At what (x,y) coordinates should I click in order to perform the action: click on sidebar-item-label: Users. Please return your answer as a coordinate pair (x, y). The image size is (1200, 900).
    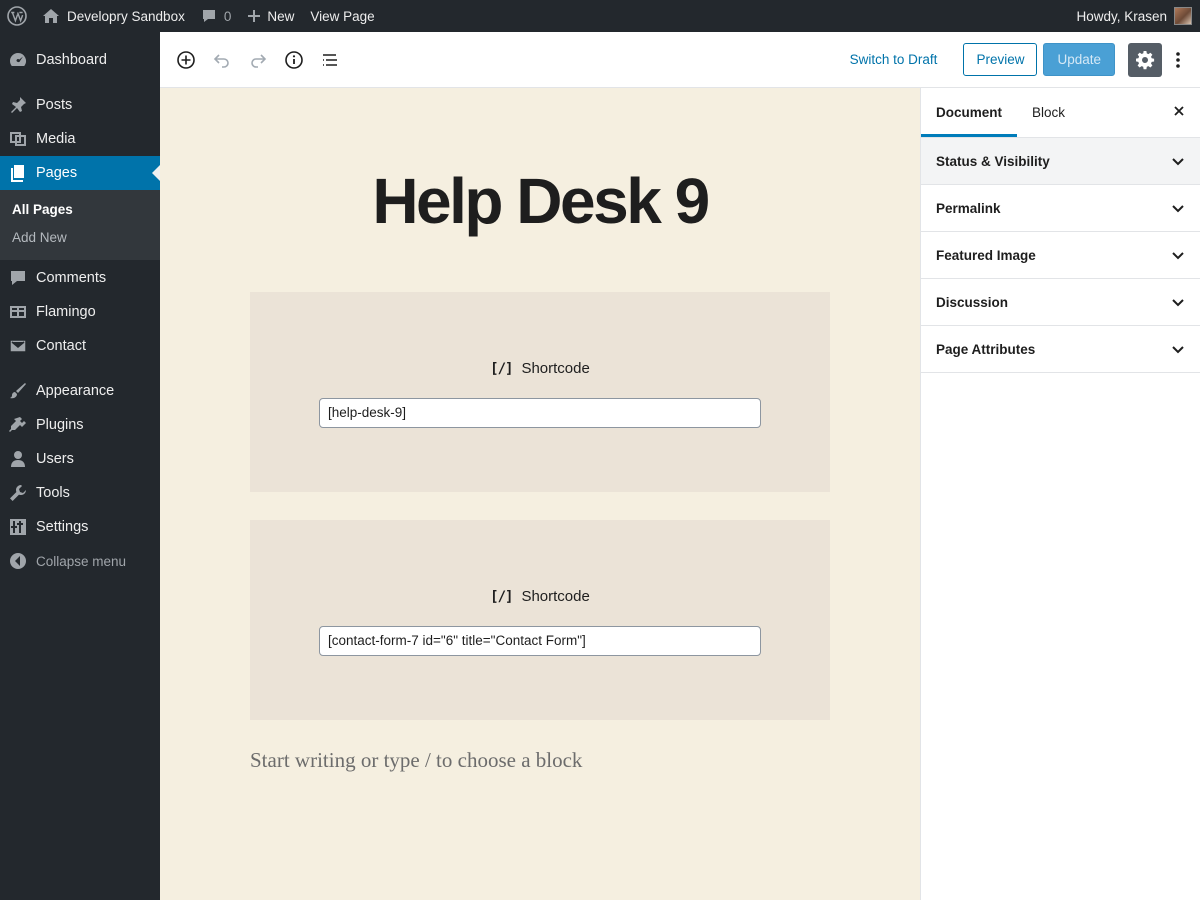
    Looking at the image, I should click on (55, 459).